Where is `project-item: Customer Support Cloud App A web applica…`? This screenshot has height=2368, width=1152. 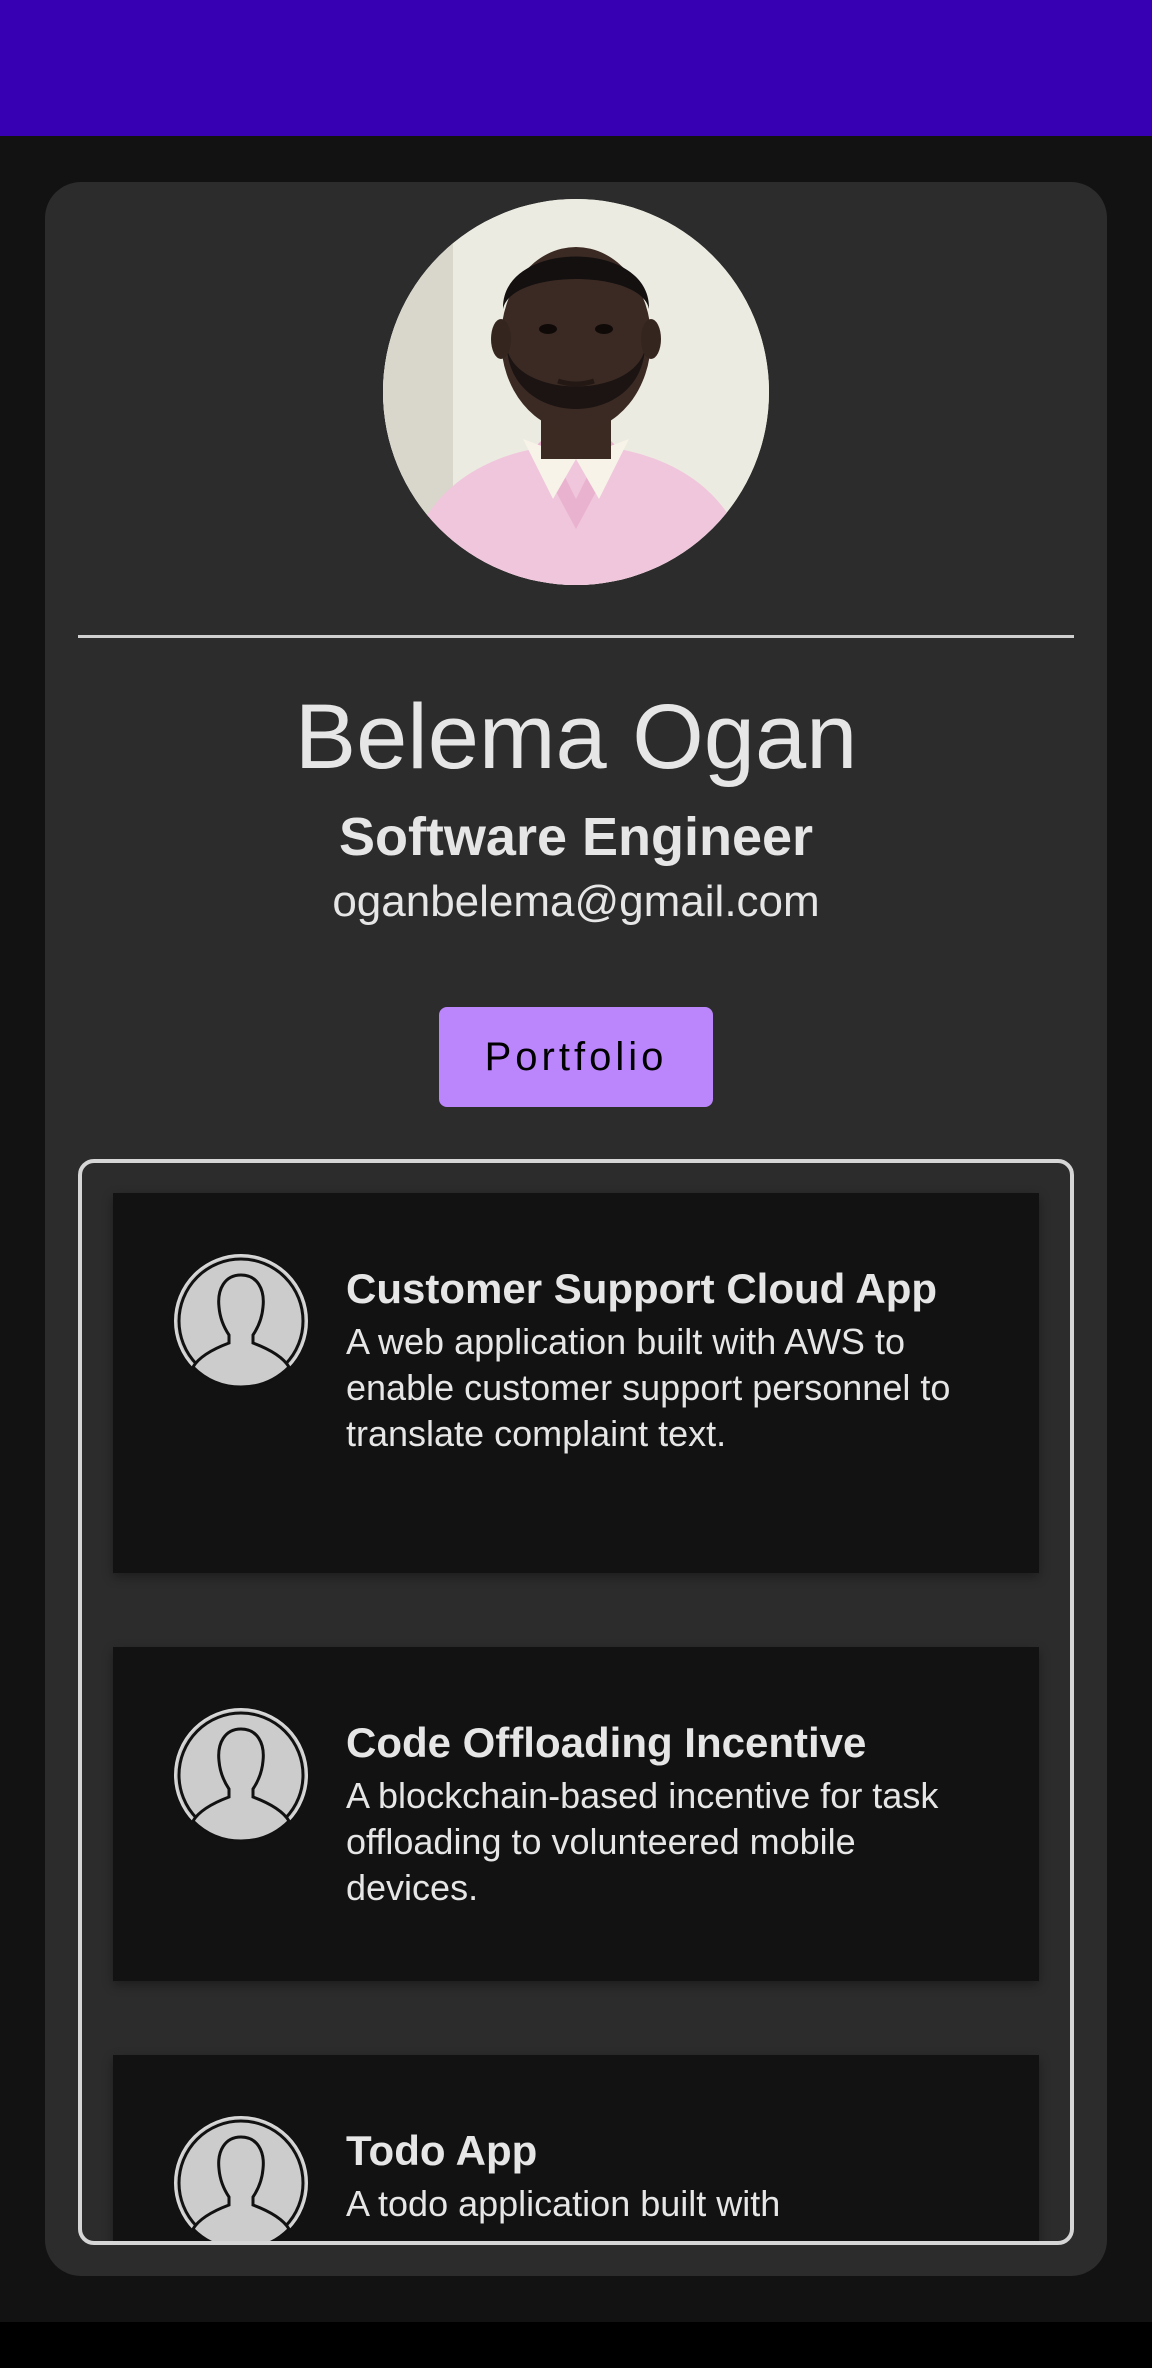 project-item: Customer Support Cloud App A web applica… is located at coordinates (576, 1383).